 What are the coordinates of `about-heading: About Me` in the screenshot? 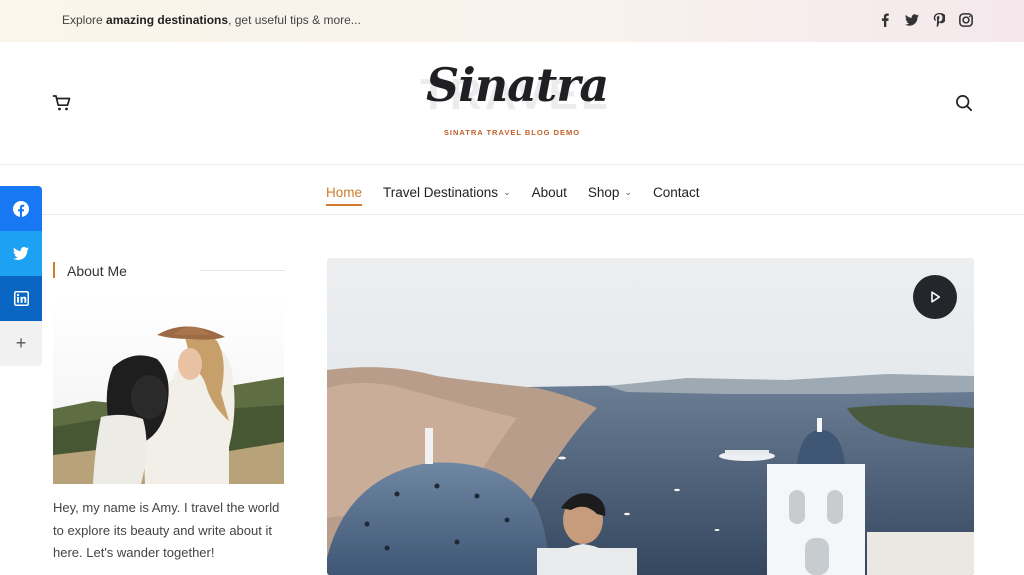 It's located at (97, 271).